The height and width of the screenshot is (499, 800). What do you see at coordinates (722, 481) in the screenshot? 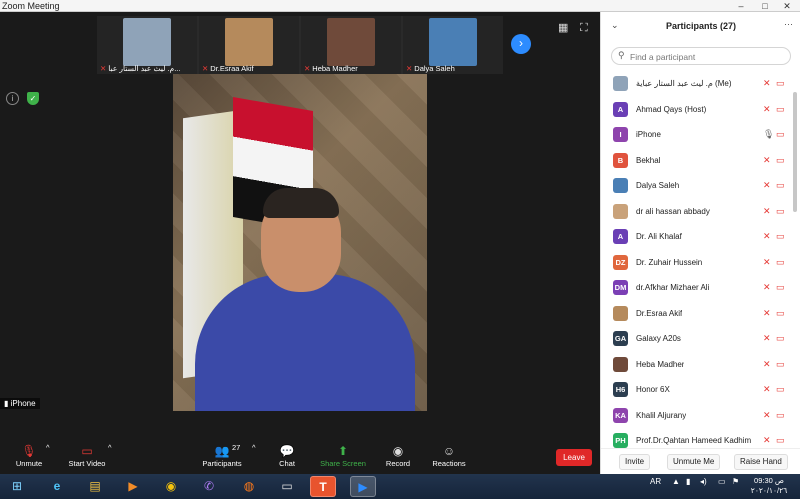
I see `battery-icon: ▭` at bounding box center [722, 481].